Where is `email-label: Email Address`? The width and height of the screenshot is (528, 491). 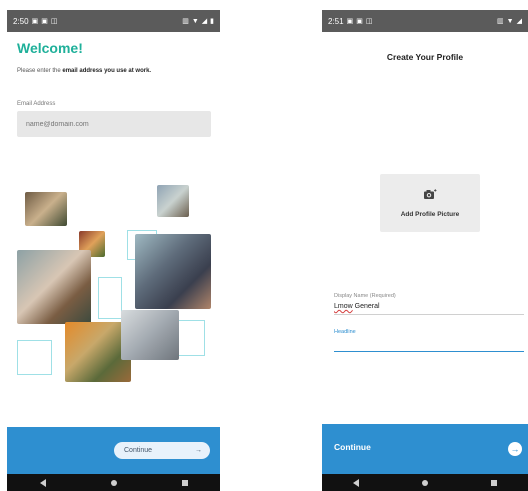
email-label: Email Address is located at coordinates (36, 104).